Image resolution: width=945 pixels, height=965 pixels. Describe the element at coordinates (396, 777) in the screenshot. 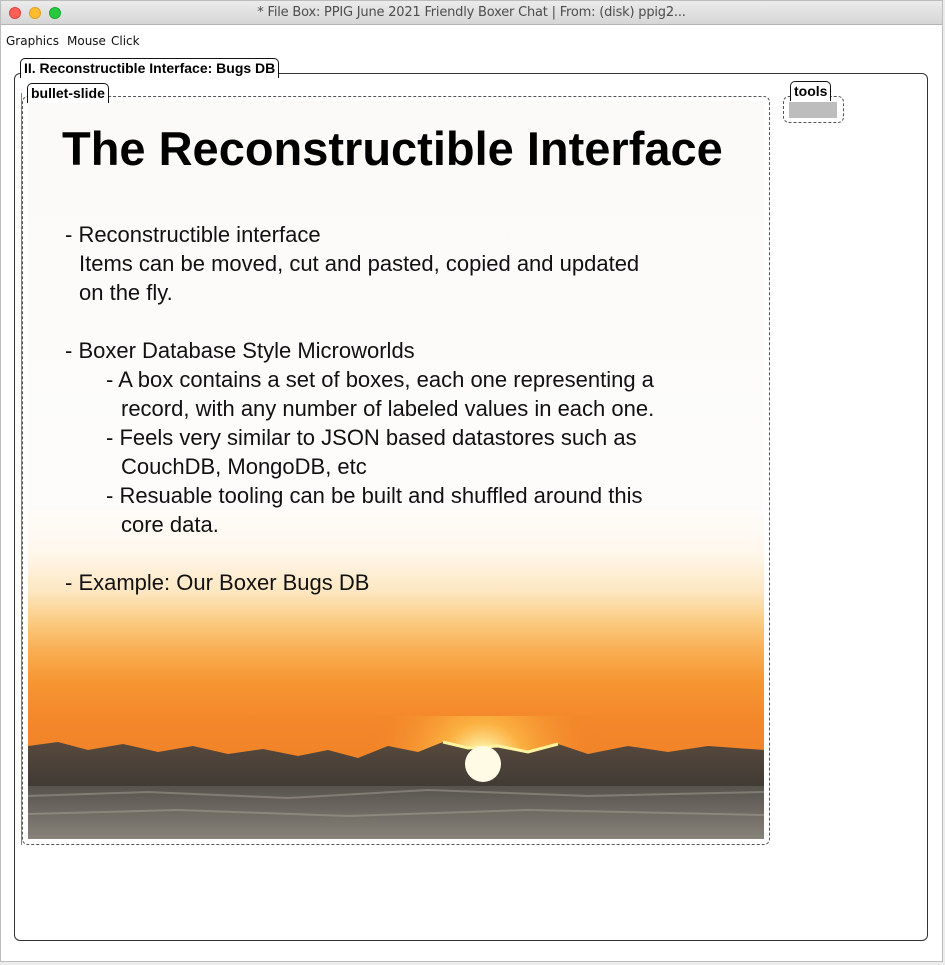

I see `sunset-clouds-image` at that location.